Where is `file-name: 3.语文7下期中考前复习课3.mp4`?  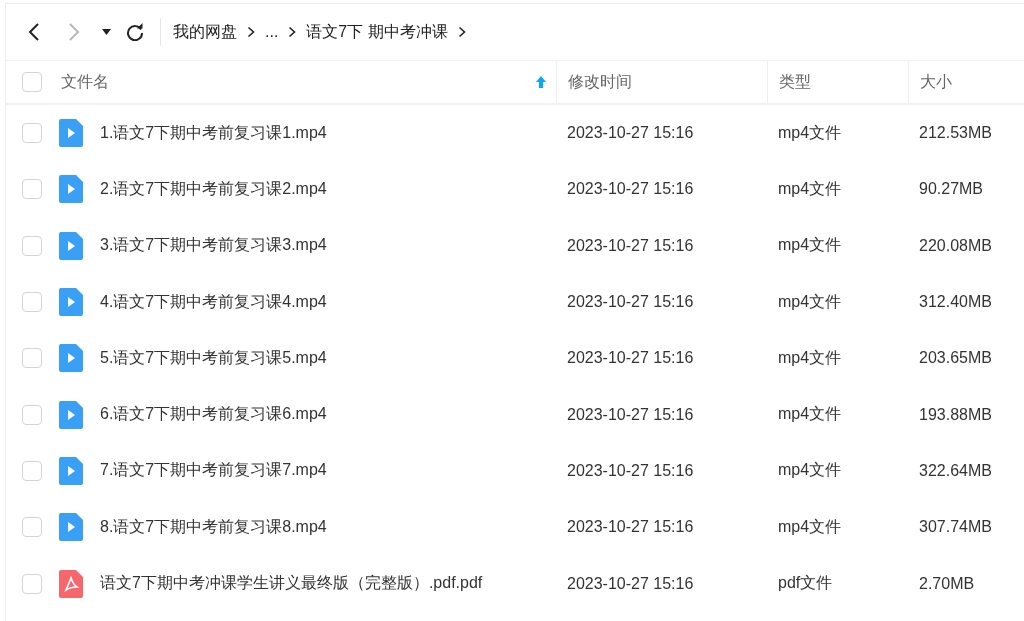 file-name: 3.语文7下期中考前复习课3.mp4 is located at coordinates (213, 246).